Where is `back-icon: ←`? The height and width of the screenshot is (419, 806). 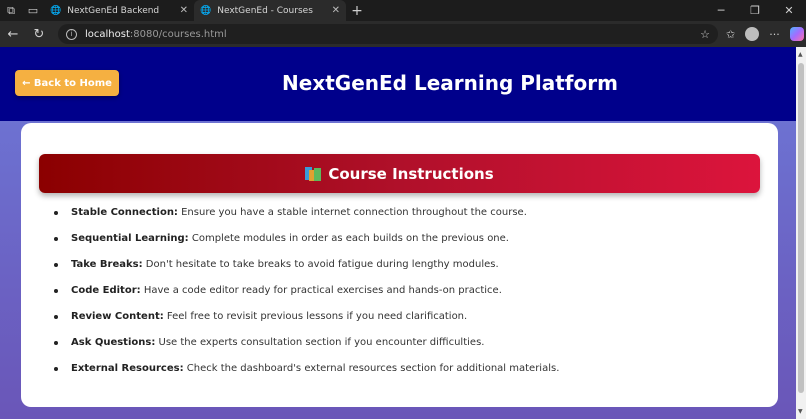
back-icon: ← is located at coordinates (13, 34).